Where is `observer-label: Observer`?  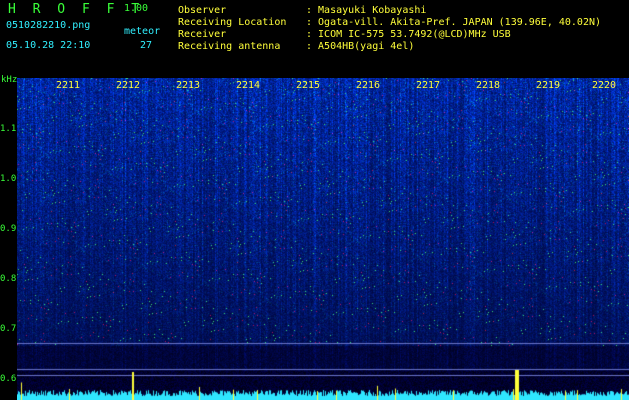 observer-label: Observer is located at coordinates (202, 10).